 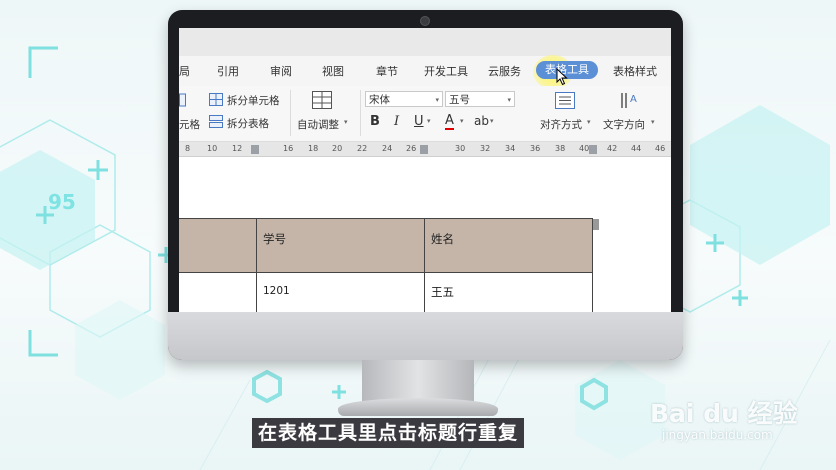 I want to click on table-header-cell-student-id: 学号, so click(x=340, y=245).